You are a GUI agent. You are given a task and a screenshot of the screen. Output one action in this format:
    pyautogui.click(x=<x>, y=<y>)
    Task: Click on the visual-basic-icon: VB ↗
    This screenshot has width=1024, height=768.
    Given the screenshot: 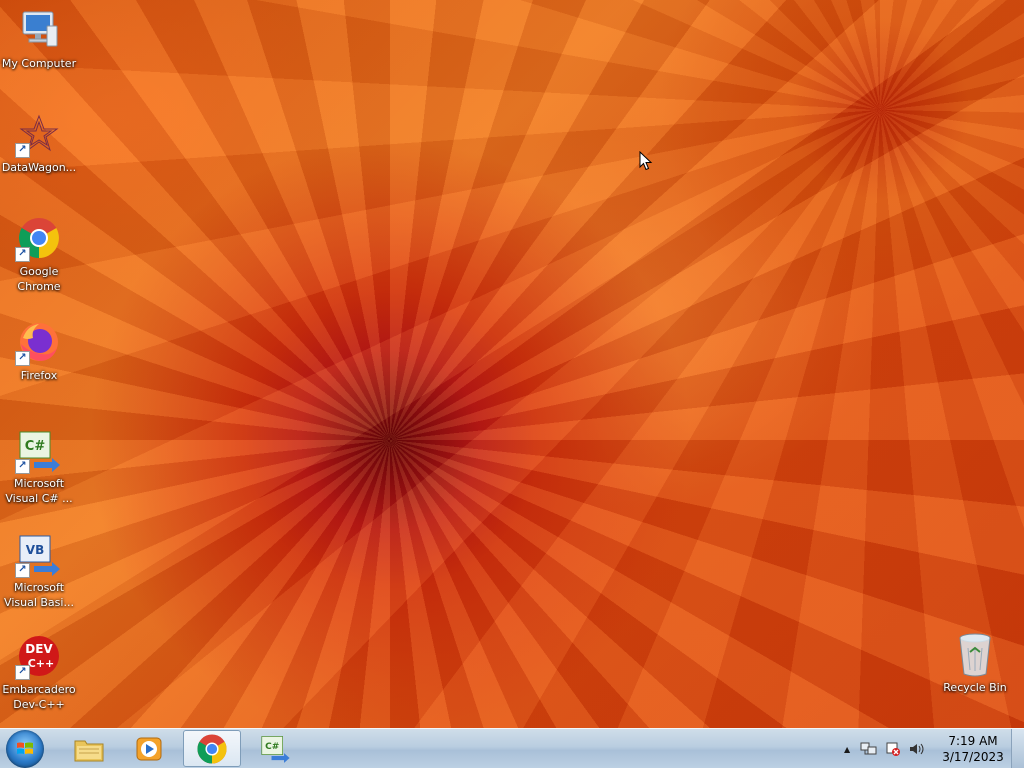 What is the action you would take?
    pyautogui.click(x=39, y=554)
    